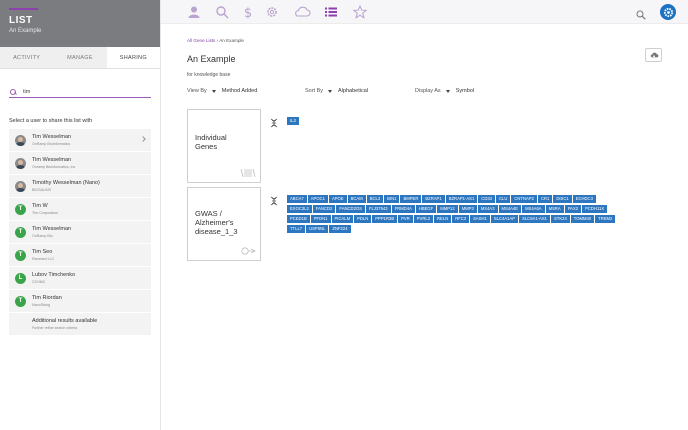  Describe the element at coordinates (80, 278) in the screenshot. I see `user-result: L Lubov Timchenko CCHMC` at that location.